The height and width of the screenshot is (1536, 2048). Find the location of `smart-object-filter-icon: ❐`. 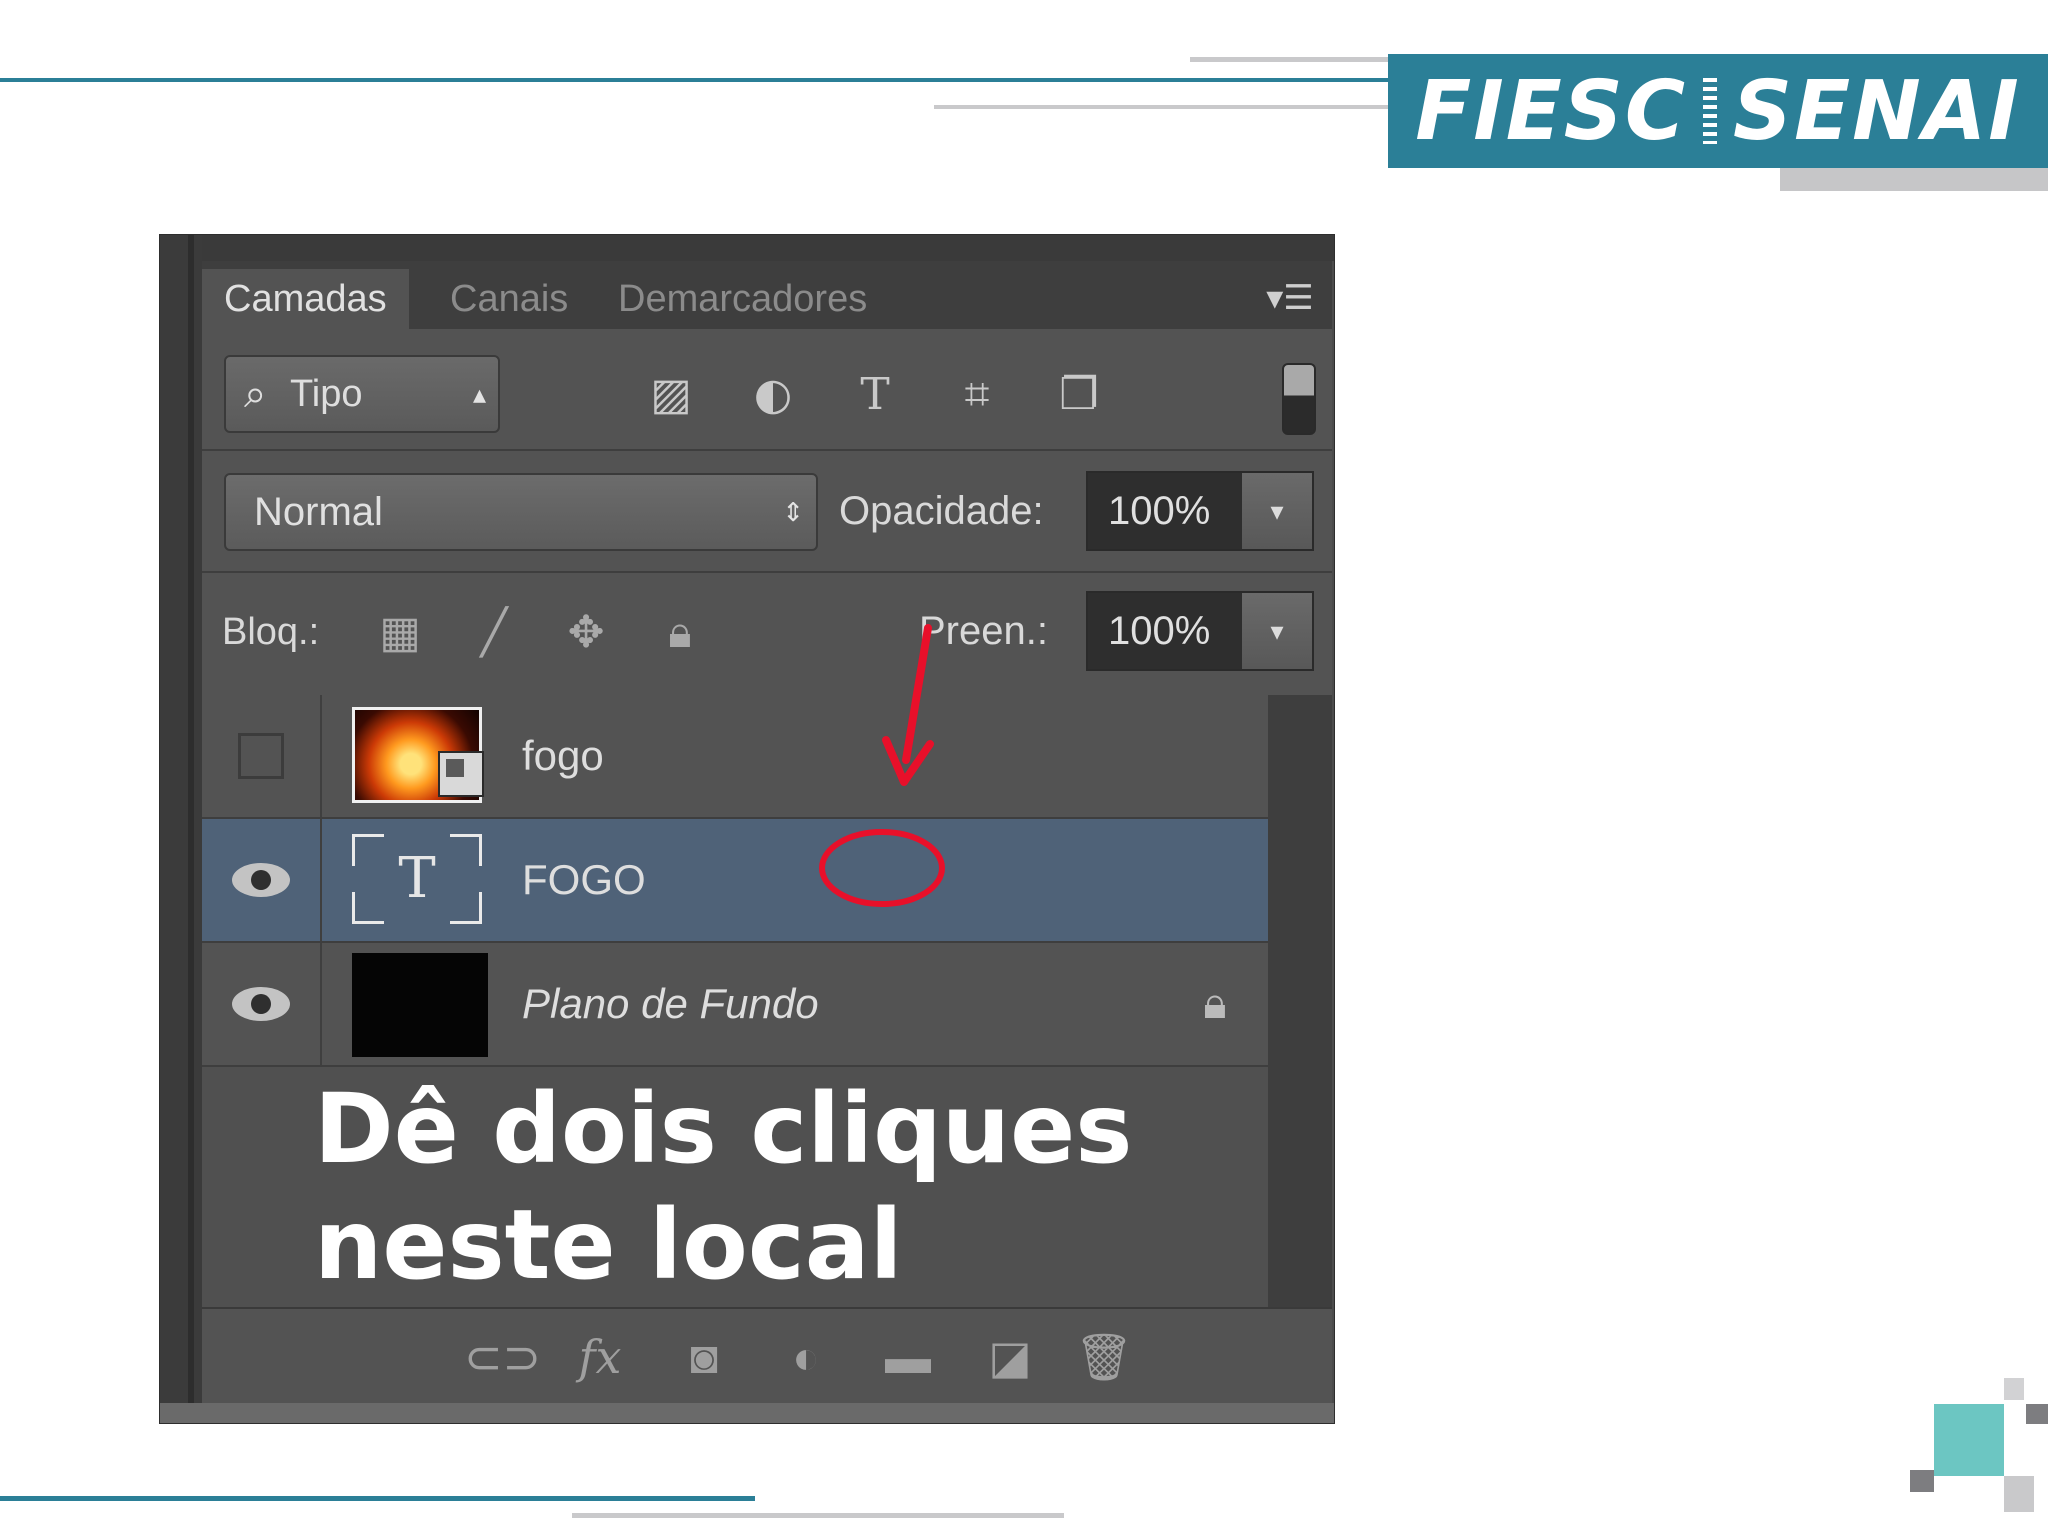

smart-object-filter-icon: ❐ is located at coordinates (1079, 395).